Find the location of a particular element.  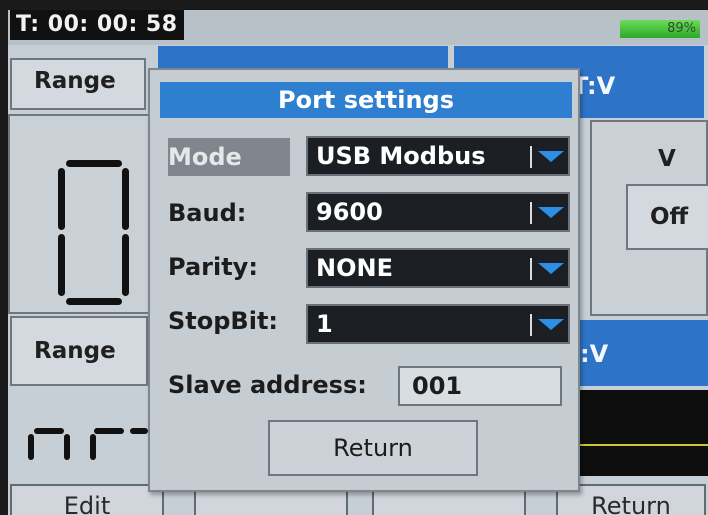

display-area-top is located at coordinates (88, 214).